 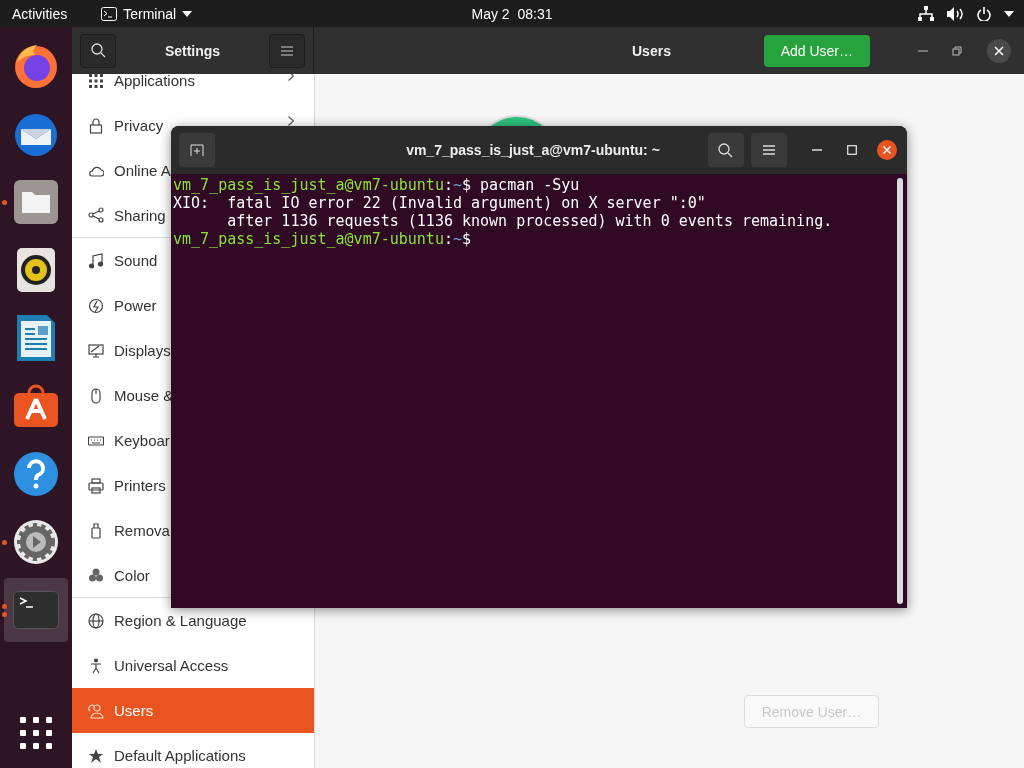 What do you see at coordinates (651, 50) in the screenshot?
I see `page-title: Users` at bounding box center [651, 50].